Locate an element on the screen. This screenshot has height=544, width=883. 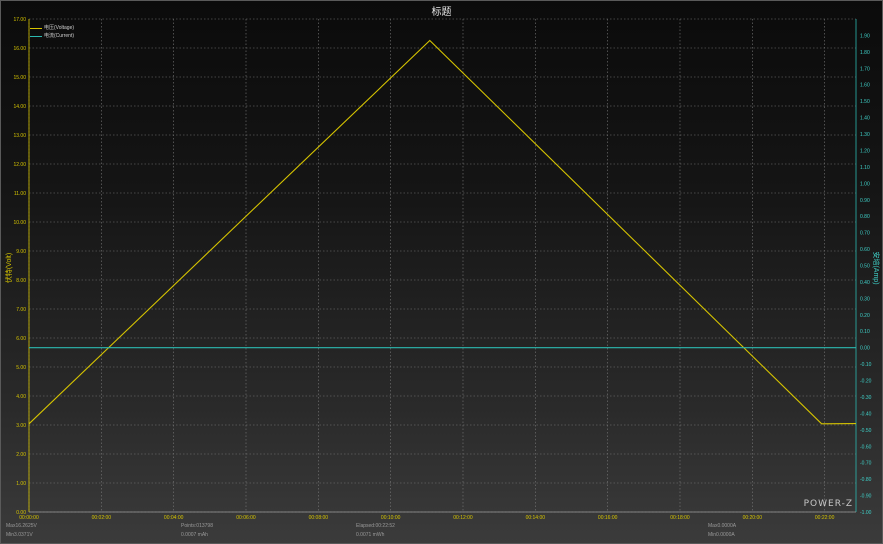
current-swatch-icon is located at coordinates (36, 36).